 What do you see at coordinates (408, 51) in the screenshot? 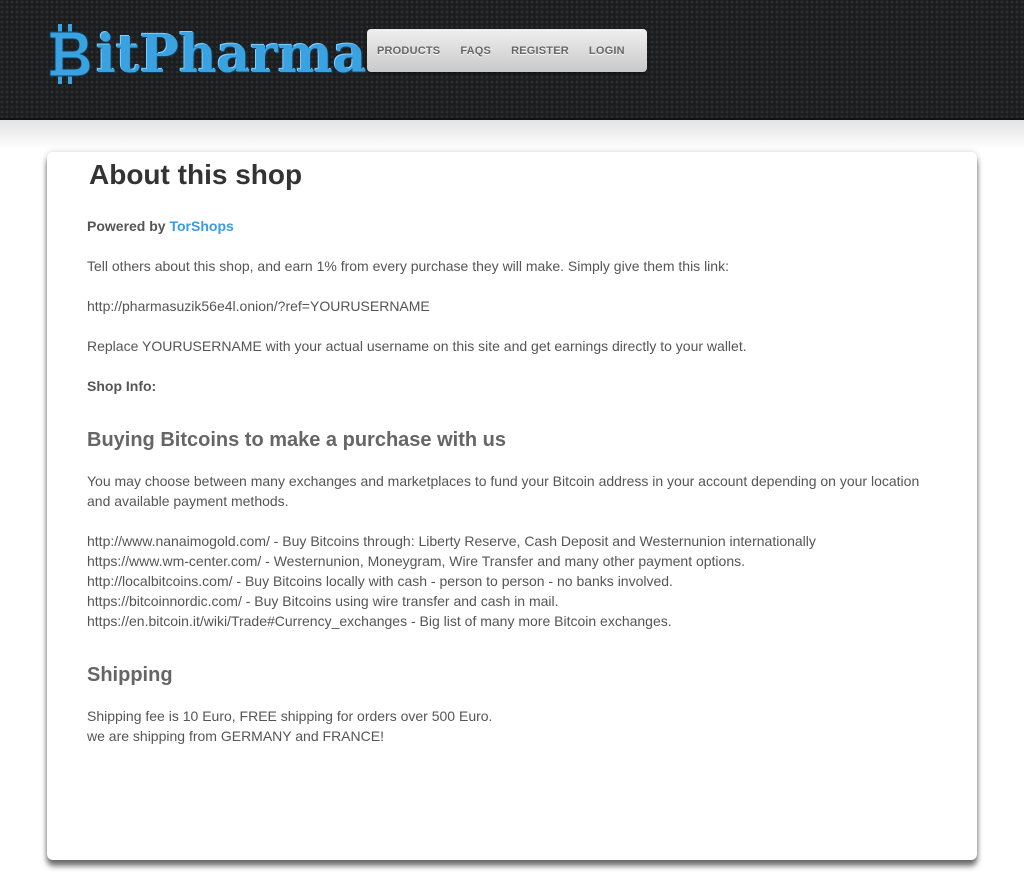
I see `nav-products: PRODUCTS` at bounding box center [408, 51].